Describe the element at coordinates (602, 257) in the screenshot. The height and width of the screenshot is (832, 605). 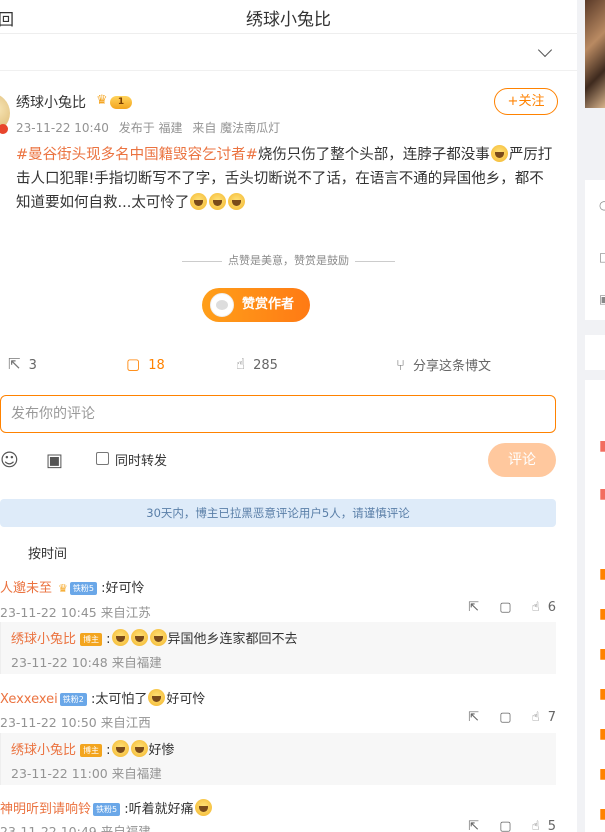
I see `sidebar-icon: □` at that location.